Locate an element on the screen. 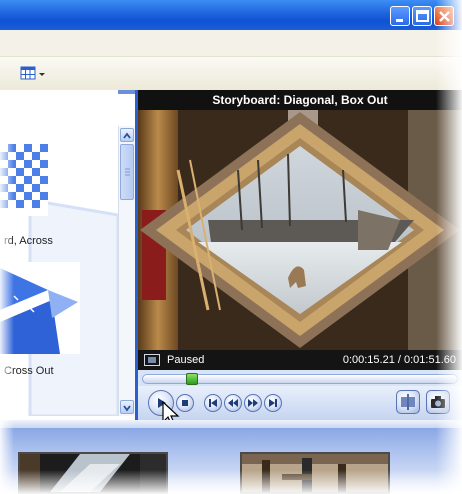  checker-transition-thumbnail is located at coordinates (24, 179).